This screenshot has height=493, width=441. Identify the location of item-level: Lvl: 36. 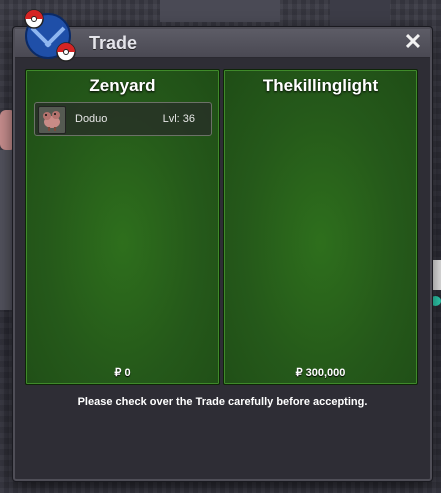
(178, 119).